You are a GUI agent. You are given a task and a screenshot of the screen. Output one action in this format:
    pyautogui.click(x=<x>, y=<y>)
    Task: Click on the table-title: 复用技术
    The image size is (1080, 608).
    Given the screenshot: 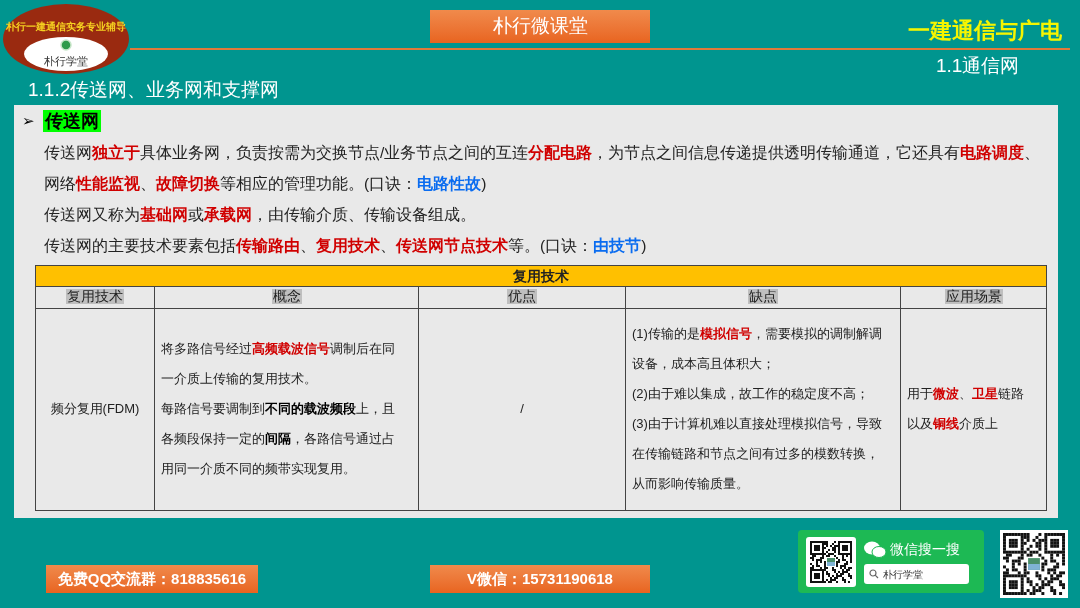 What is the action you would take?
    pyautogui.click(x=541, y=275)
    